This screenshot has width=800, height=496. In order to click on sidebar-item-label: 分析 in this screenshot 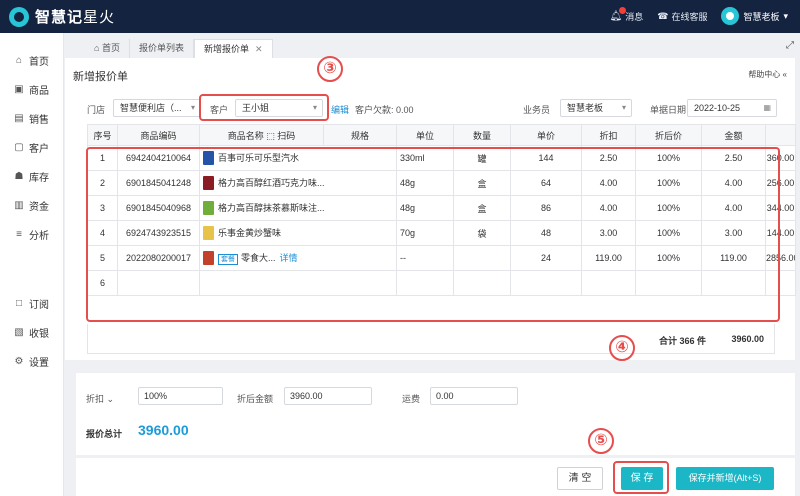, I will do `click(39, 236)`.